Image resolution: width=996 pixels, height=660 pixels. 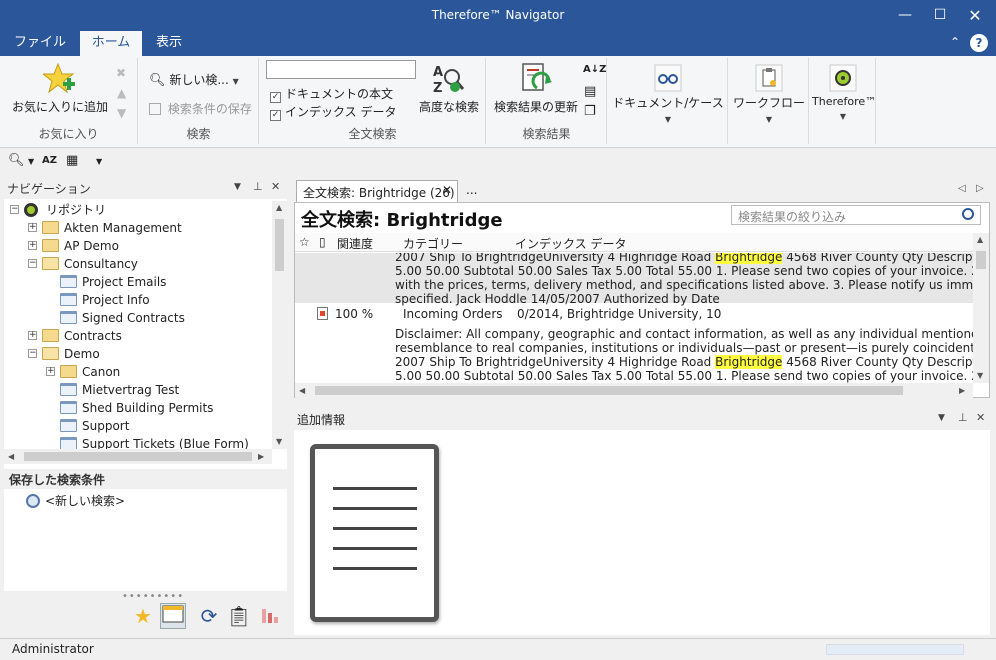 I want to click on clipboard-icon: 📋︎, so click(x=239, y=616).